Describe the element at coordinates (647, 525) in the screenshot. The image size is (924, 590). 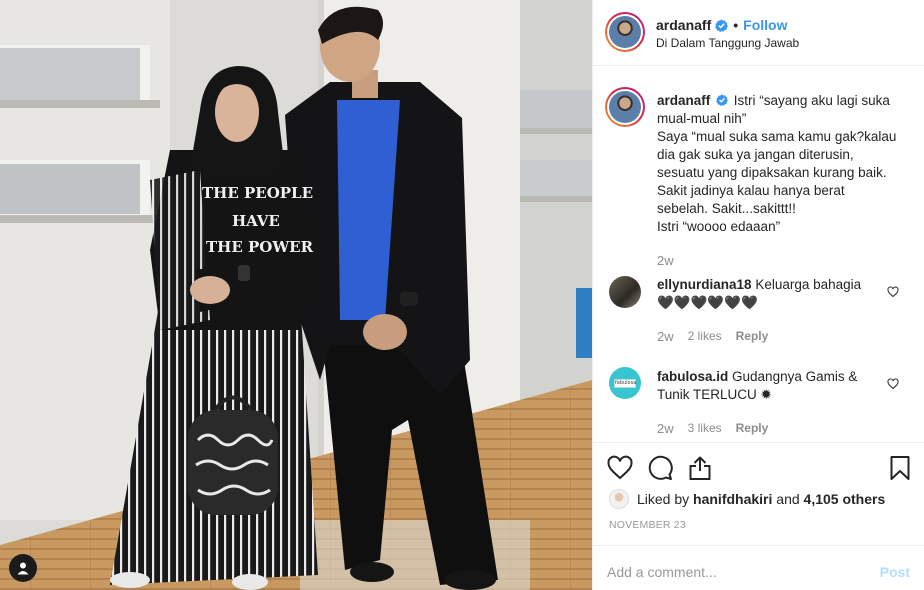
I see `post-date: NOVEMBER 23` at that location.